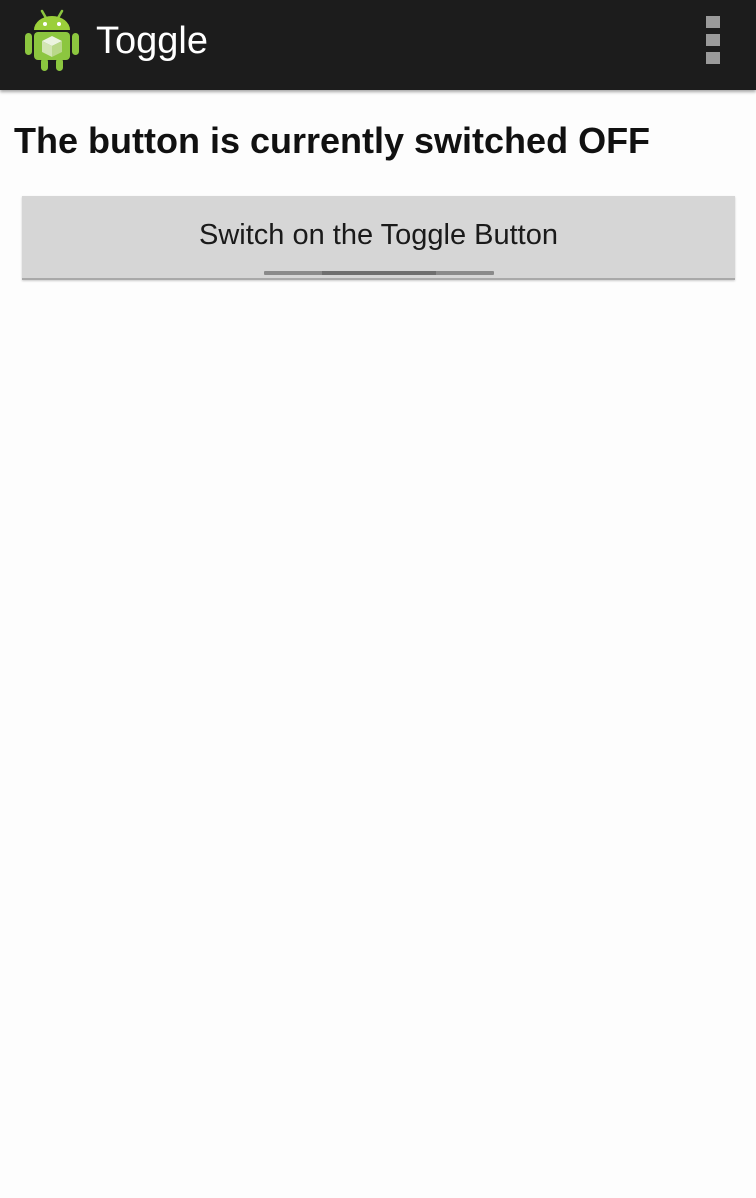 The height and width of the screenshot is (1198, 756). What do you see at coordinates (378, 235) in the screenshot?
I see `toggle-button-label: Switch on the Toggle Button` at bounding box center [378, 235].